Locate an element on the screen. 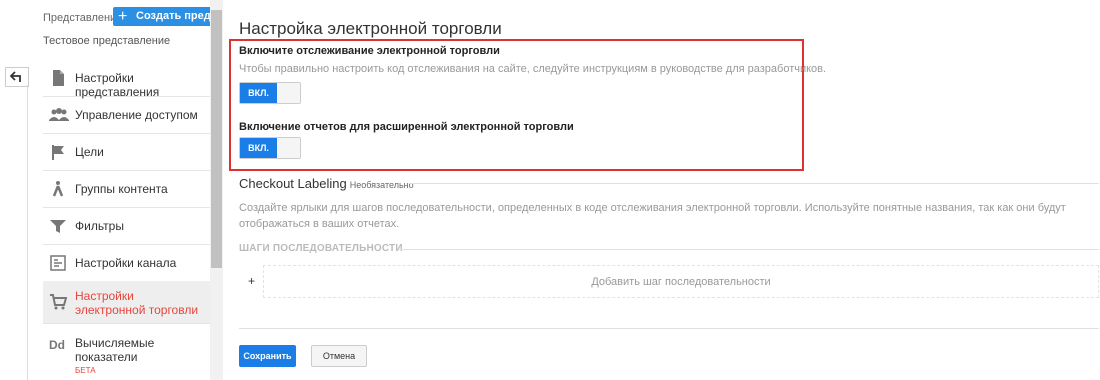 Image resolution: width=1100 pixels, height=380 pixels. create-view-label: Создать представление is located at coordinates (178, 16).